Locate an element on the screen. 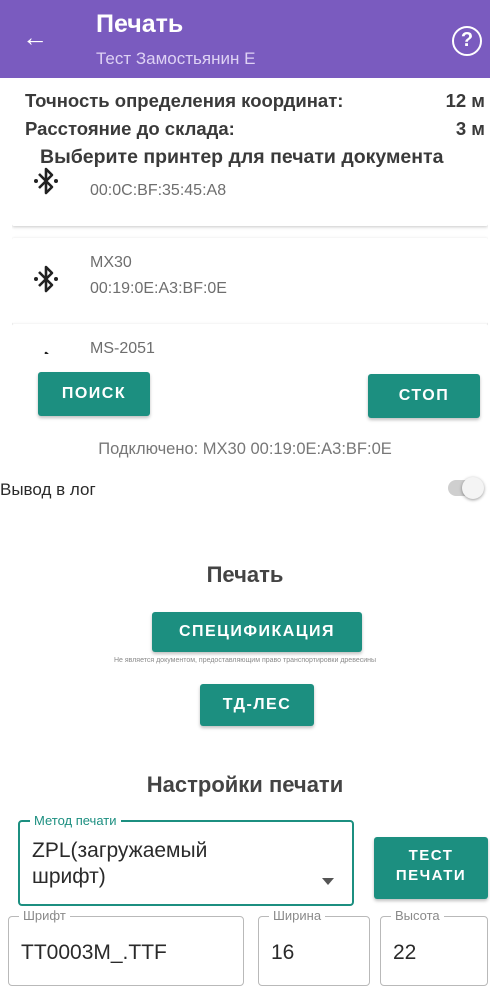 The image size is (490, 990). font-value: TT0003M_.TTF is located at coordinates (94, 952).